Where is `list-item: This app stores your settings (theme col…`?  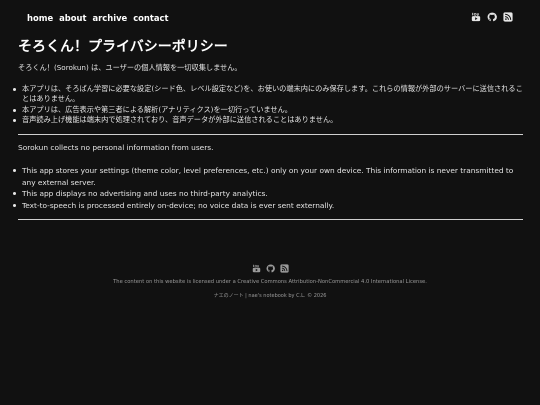 list-item: This app stores your settings (theme col… is located at coordinates (268, 176).